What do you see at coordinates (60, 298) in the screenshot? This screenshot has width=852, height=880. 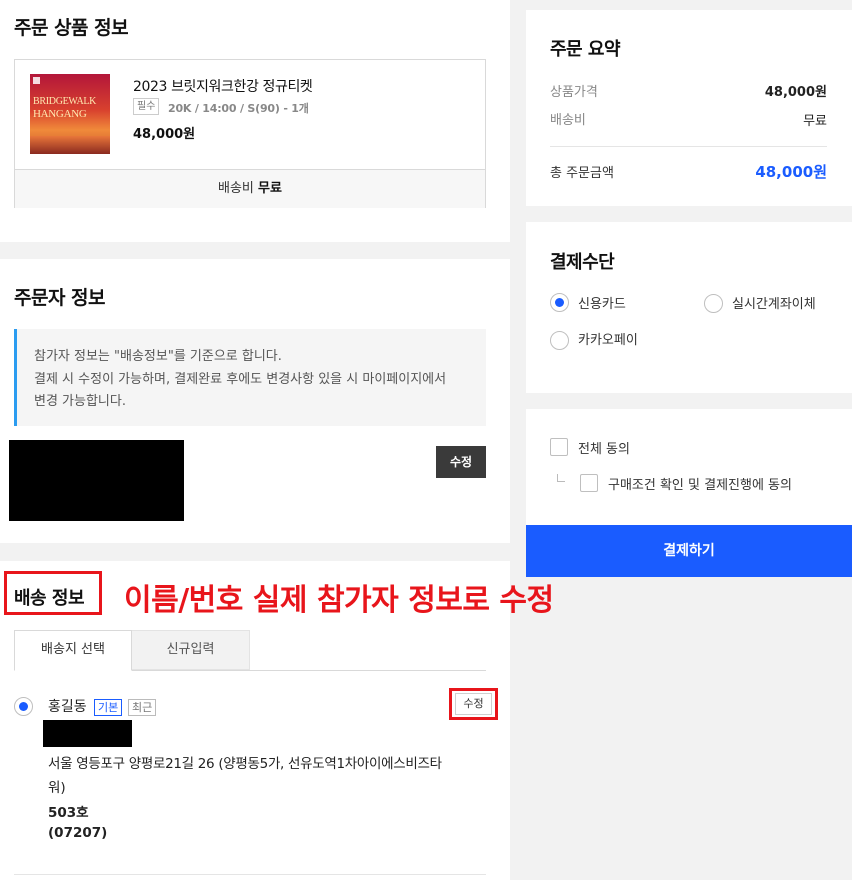 I see `orderer-section-title: 주문자 정보` at bounding box center [60, 298].